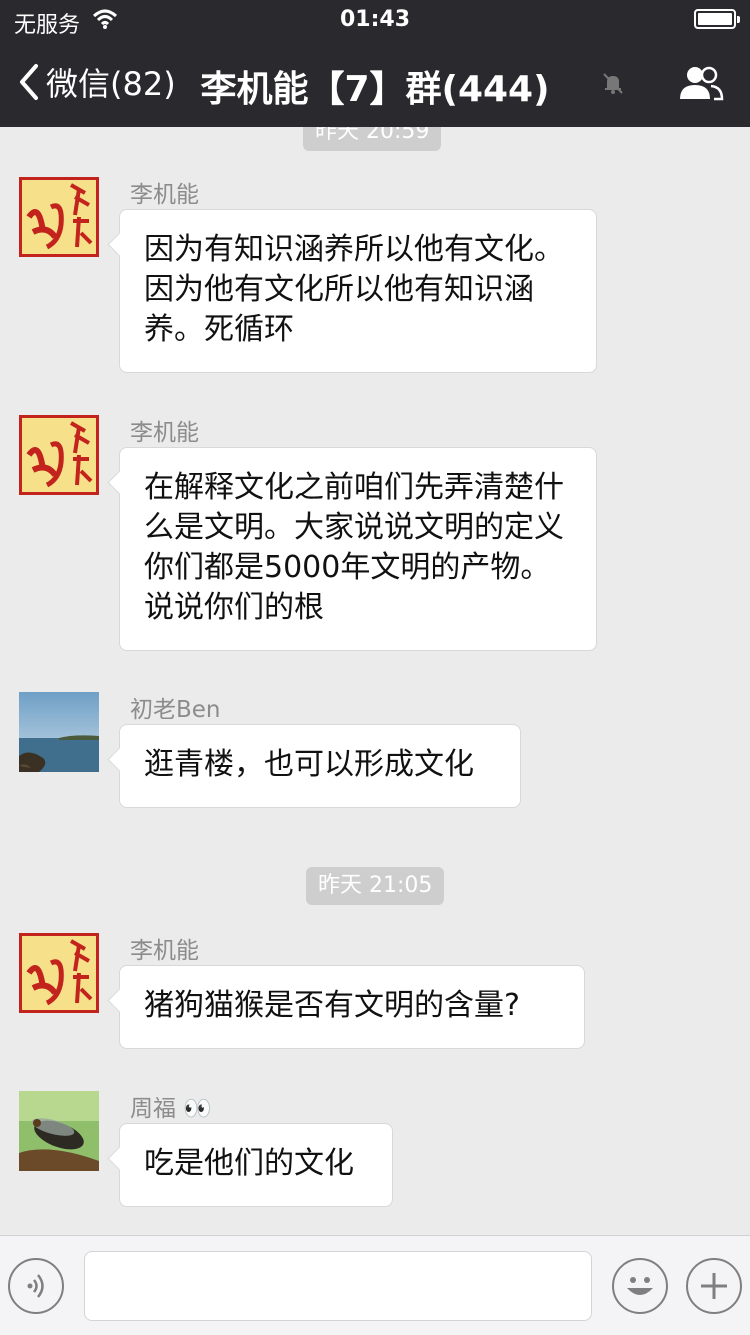 Image resolution: width=750 pixels, height=1335 pixels. I want to click on message-bubble: 逛青楼，也可以形成文化, so click(320, 766).